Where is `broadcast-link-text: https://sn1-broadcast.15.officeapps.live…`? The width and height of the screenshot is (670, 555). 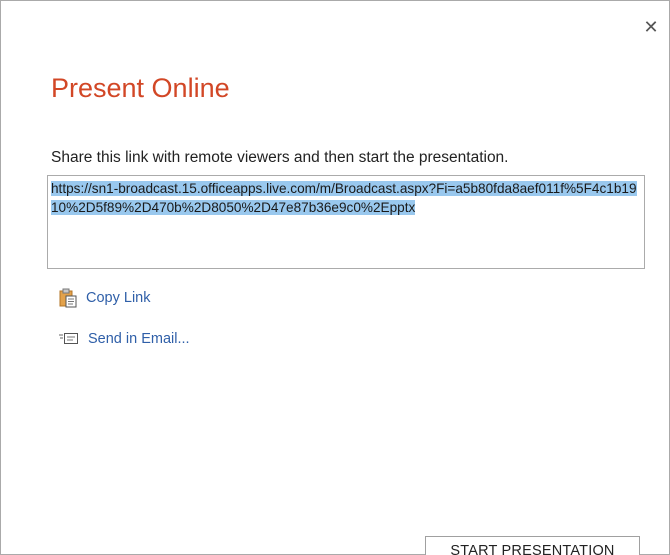 broadcast-link-text: https://sn1-broadcast.15.officeapps.live… is located at coordinates (344, 198).